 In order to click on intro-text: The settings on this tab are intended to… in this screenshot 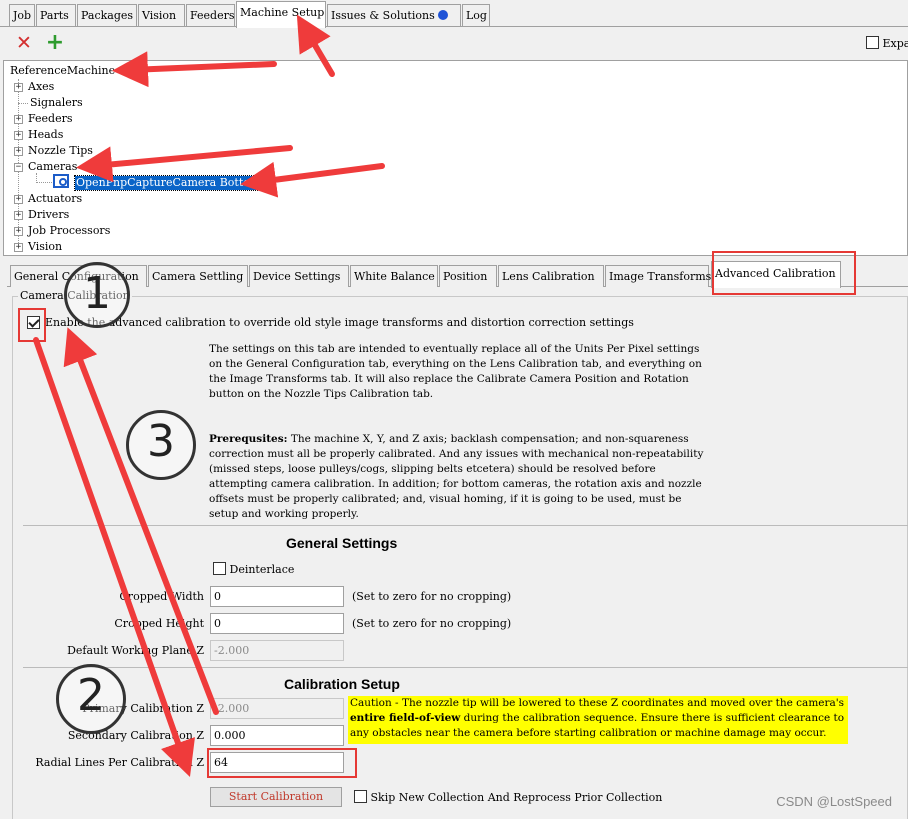, I will do `click(455, 371)`.